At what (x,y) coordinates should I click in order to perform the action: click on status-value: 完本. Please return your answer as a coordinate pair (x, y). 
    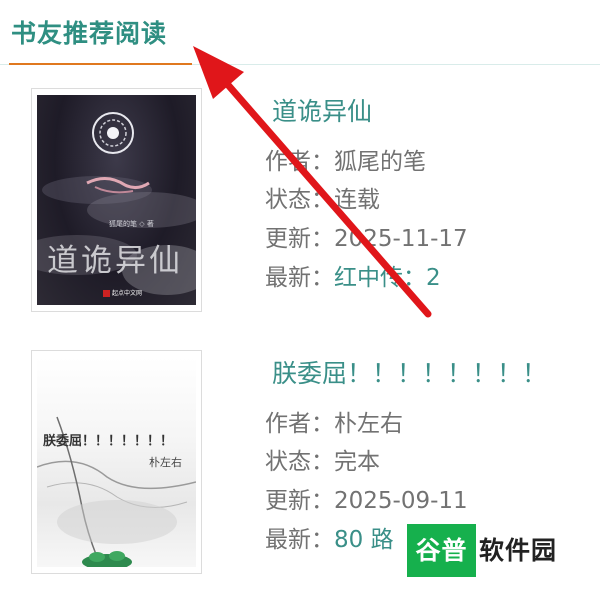
    Looking at the image, I should click on (357, 462).